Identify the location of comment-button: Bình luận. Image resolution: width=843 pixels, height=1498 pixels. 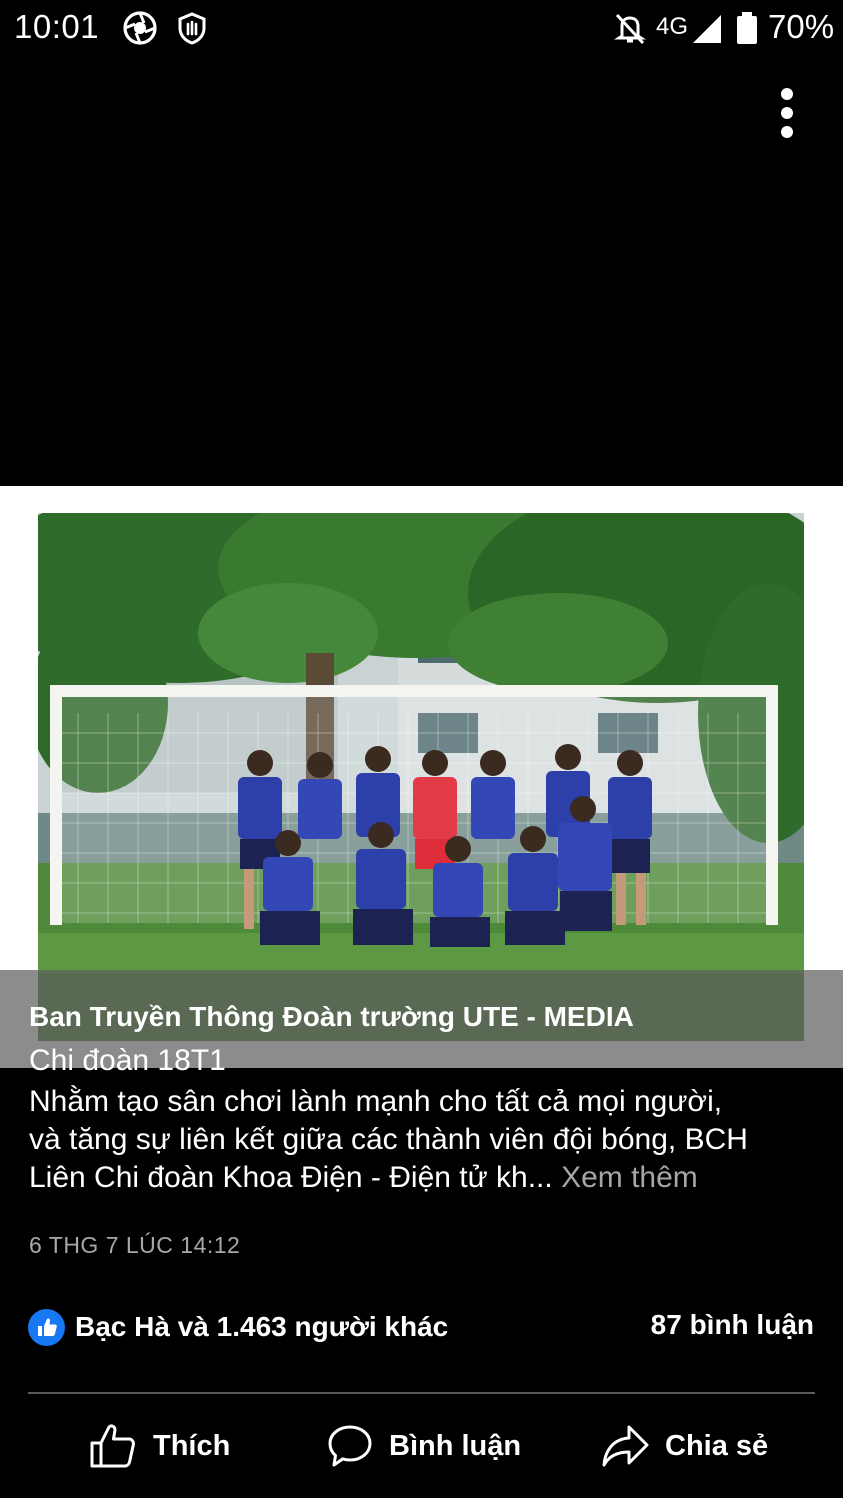
(424, 1446).